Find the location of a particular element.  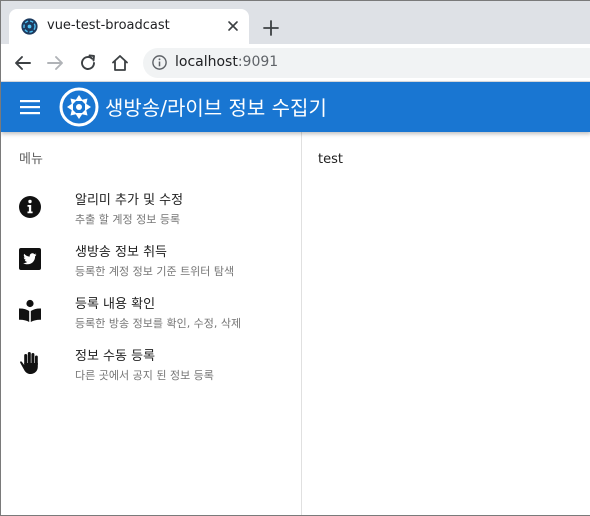

app-bar: 생방송/라이브 정보 수집기 is located at coordinates (295, 107).